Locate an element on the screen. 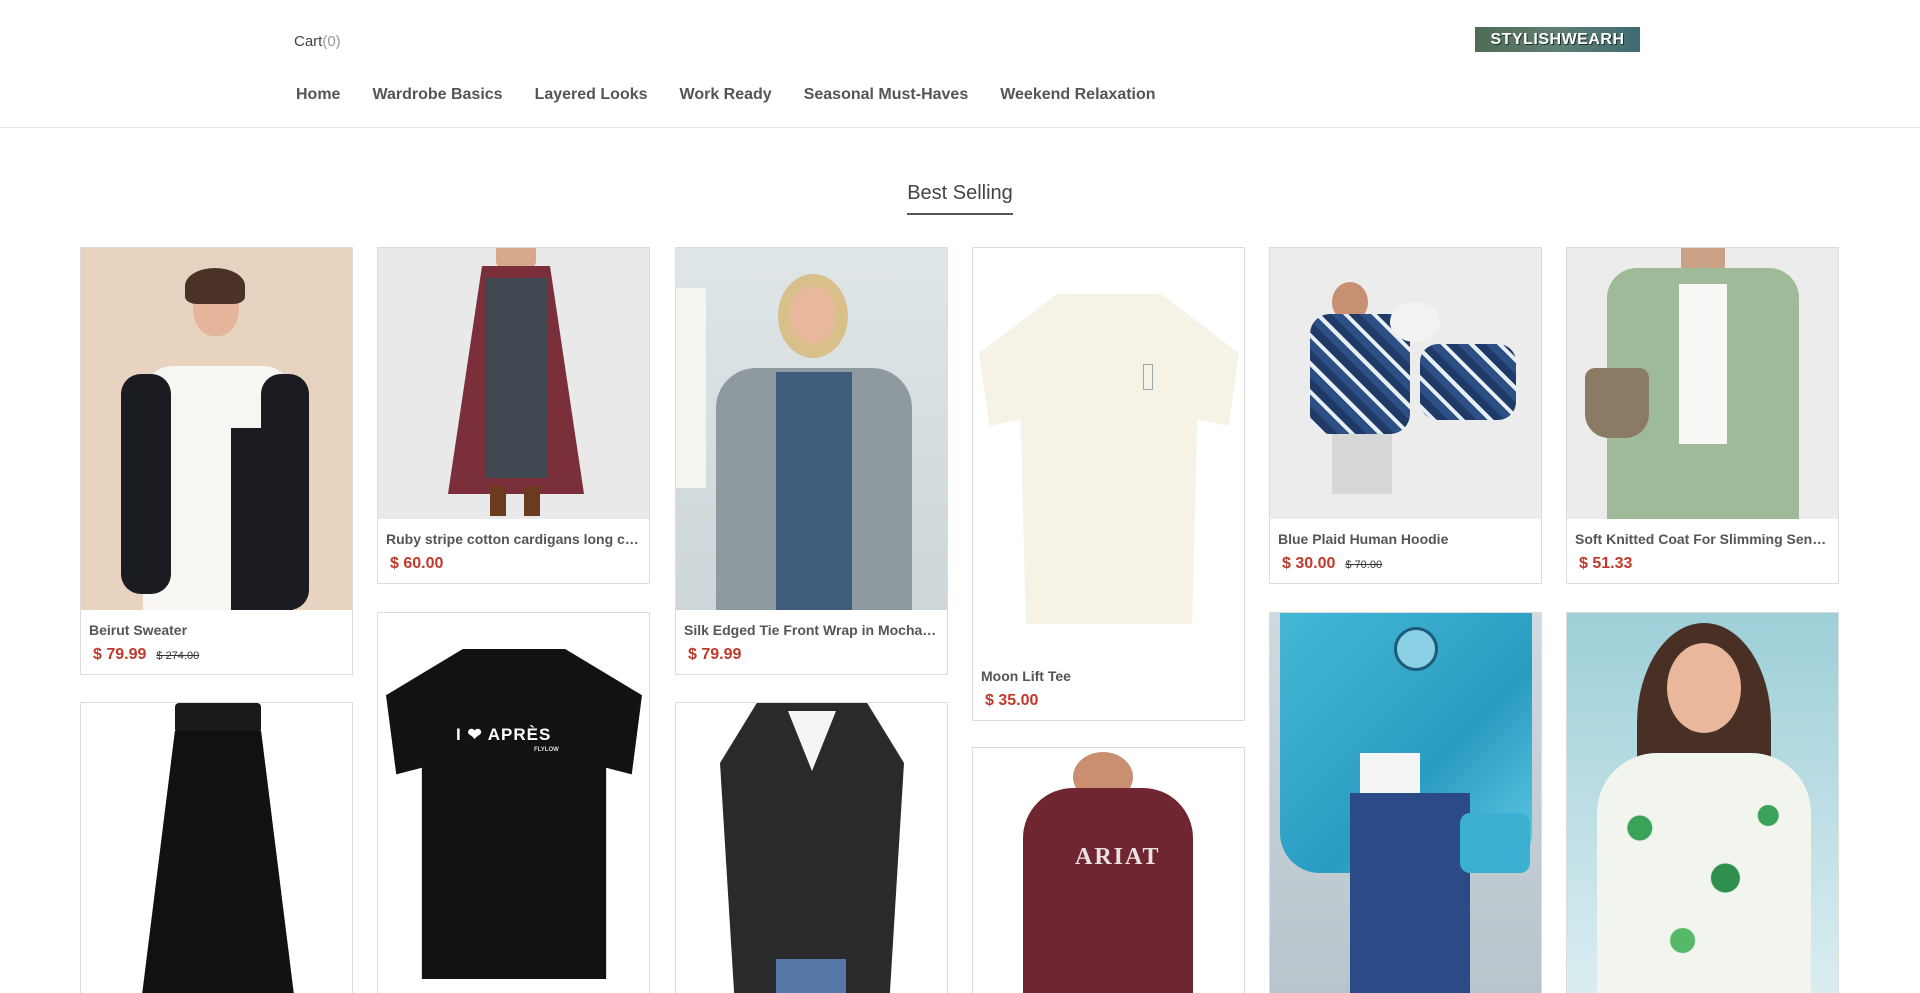 This screenshot has height=993, width=1920. product-image: I ❤ APRÈS FLYLOW is located at coordinates (513, 803).